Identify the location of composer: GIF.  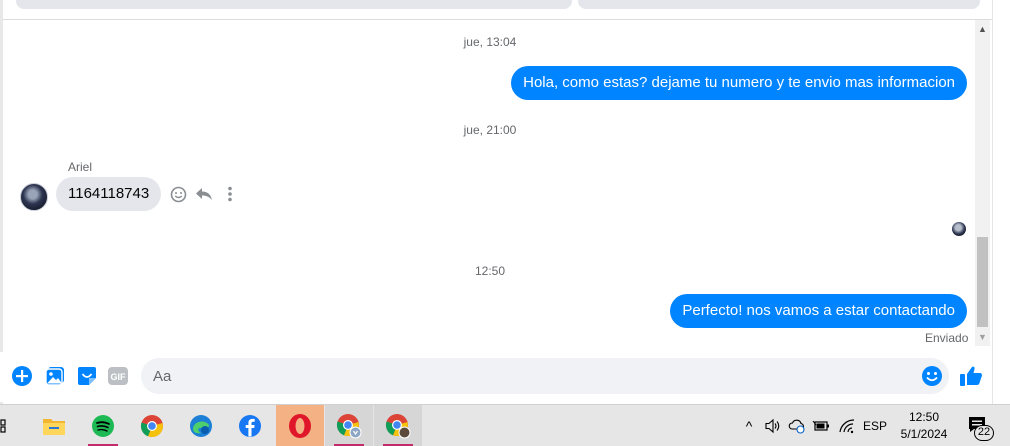
(496, 377).